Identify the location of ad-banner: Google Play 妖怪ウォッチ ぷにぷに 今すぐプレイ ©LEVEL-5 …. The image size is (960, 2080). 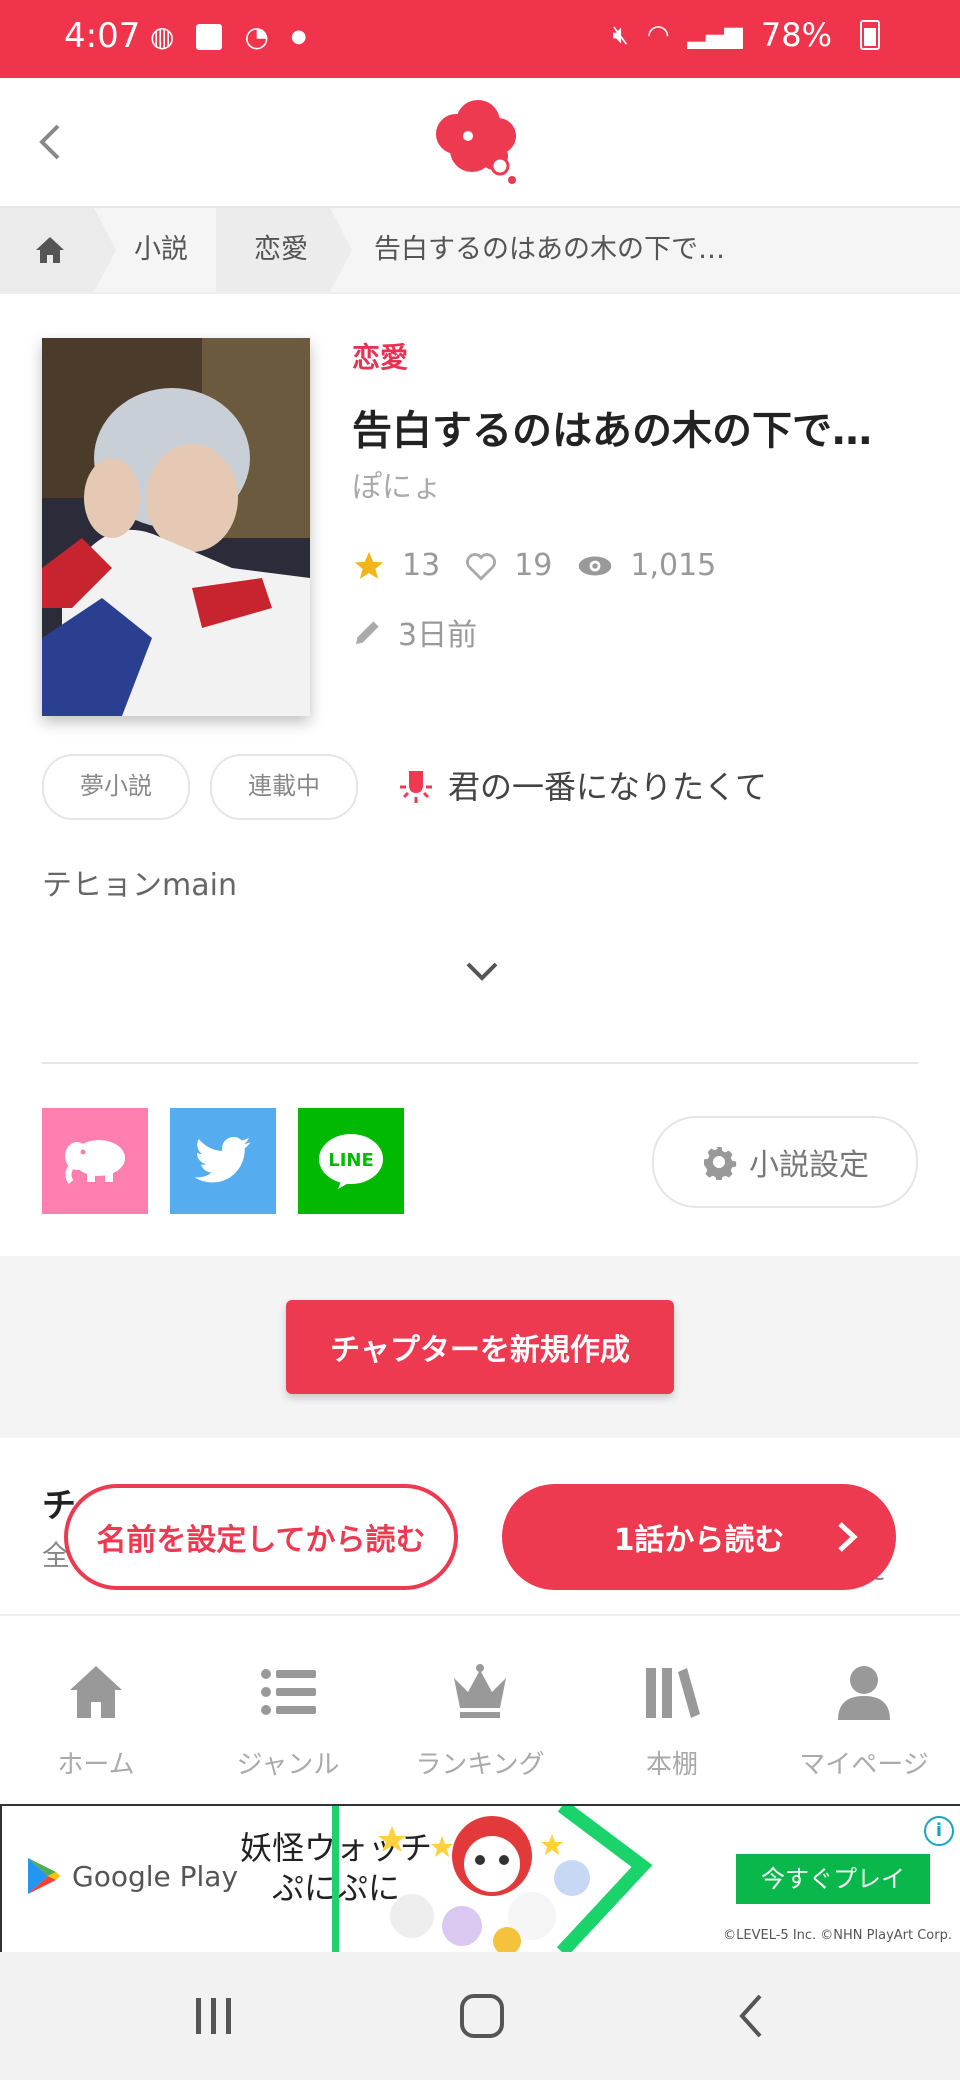
(480, 1879).